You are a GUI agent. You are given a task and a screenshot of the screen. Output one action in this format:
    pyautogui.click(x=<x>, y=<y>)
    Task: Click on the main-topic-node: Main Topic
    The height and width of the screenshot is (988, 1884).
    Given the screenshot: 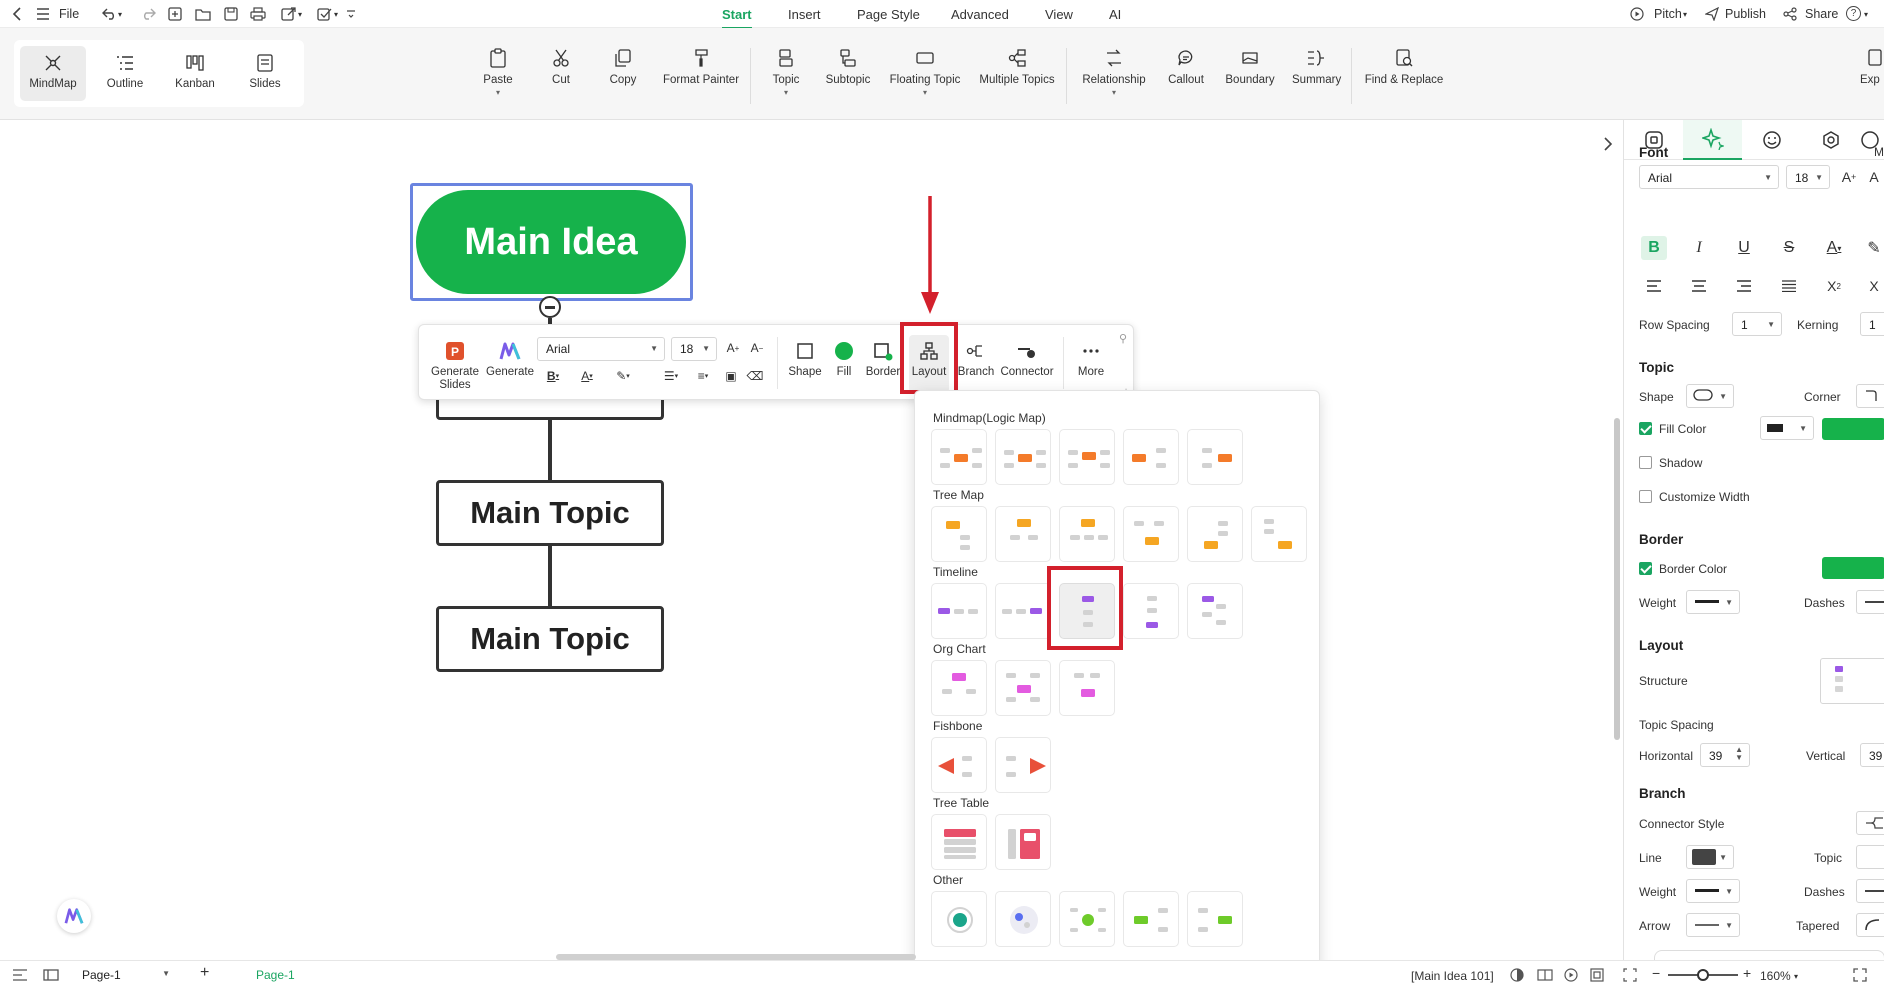 What is the action you would take?
    pyautogui.click(x=550, y=513)
    